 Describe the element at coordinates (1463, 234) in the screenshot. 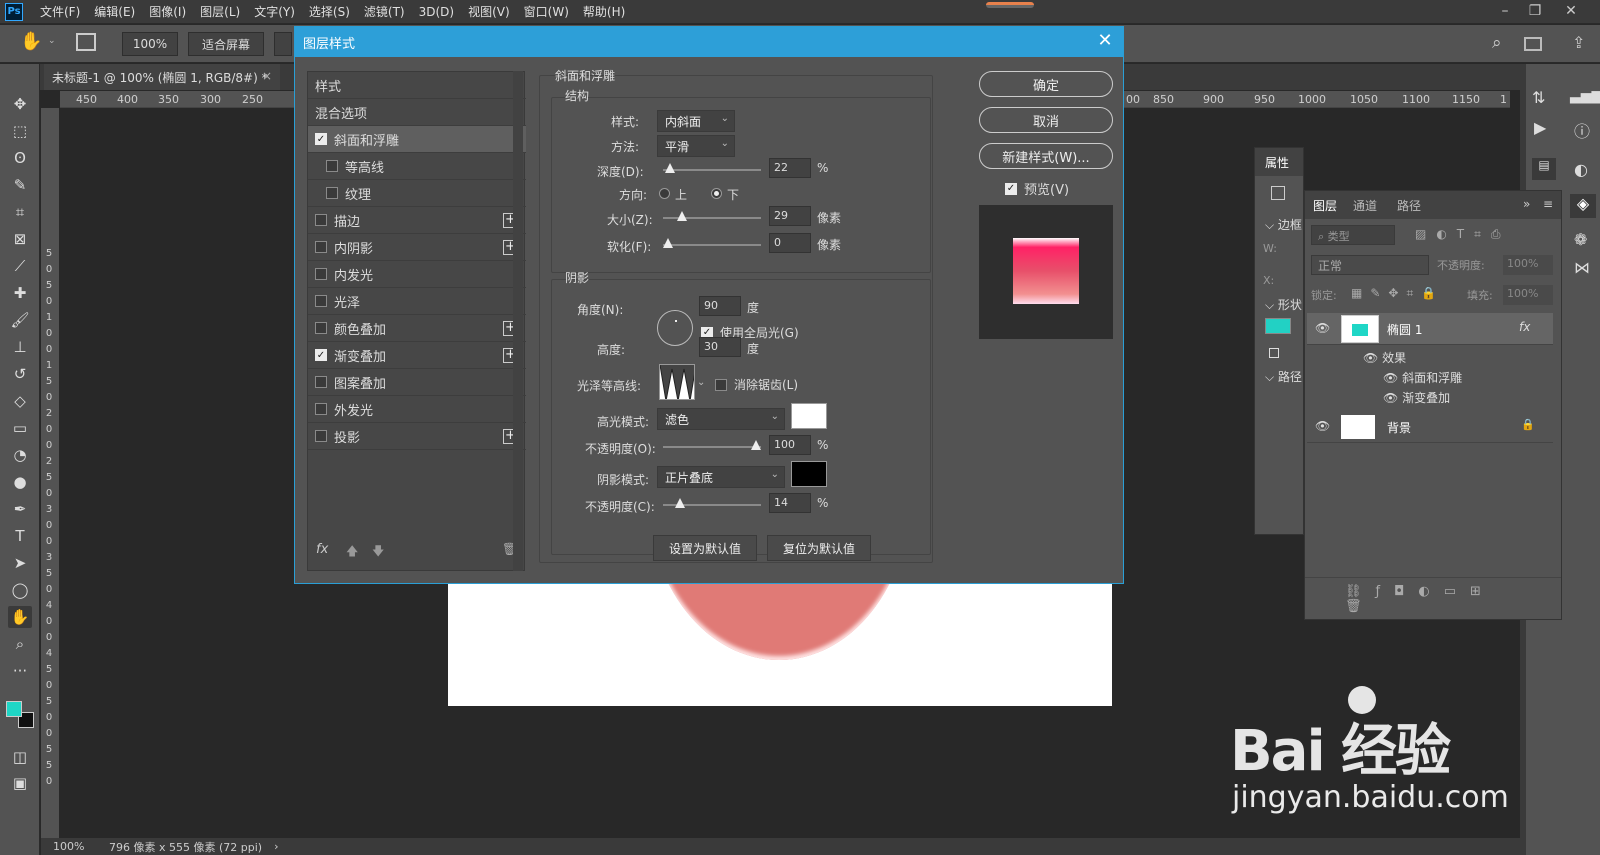

I see `filter-icons: ▨◐T⌗⎙` at that location.